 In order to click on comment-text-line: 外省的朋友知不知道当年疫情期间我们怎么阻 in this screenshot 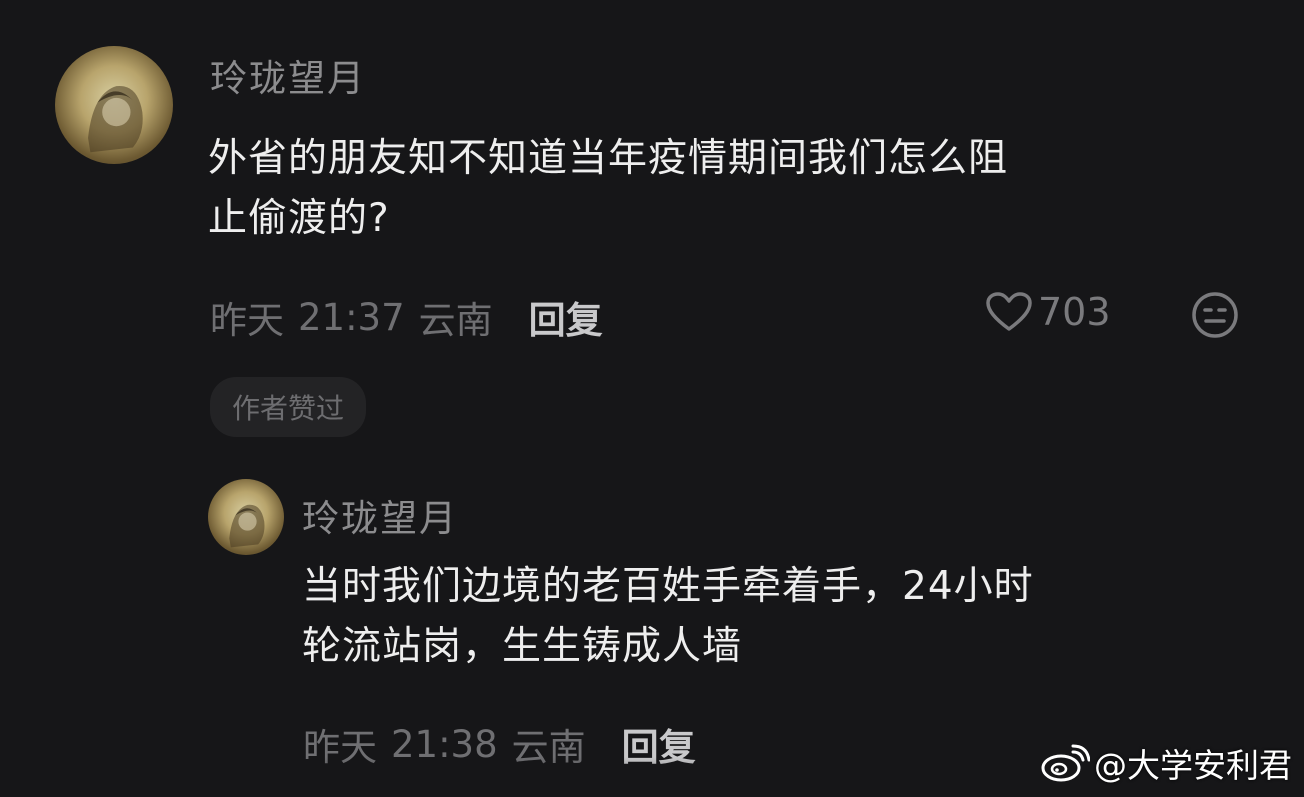, I will do `click(608, 158)`.